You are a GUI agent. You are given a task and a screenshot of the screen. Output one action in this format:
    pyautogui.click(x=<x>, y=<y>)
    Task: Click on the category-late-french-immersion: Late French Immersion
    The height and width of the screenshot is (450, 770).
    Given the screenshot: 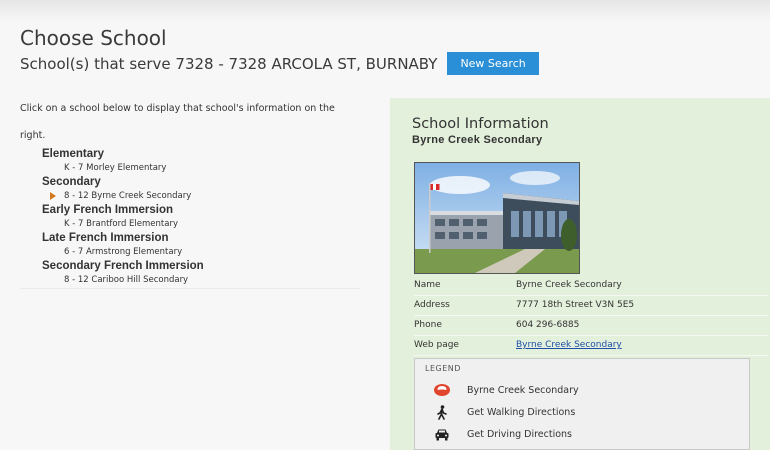 What is the action you would take?
    pyautogui.click(x=105, y=238)
    